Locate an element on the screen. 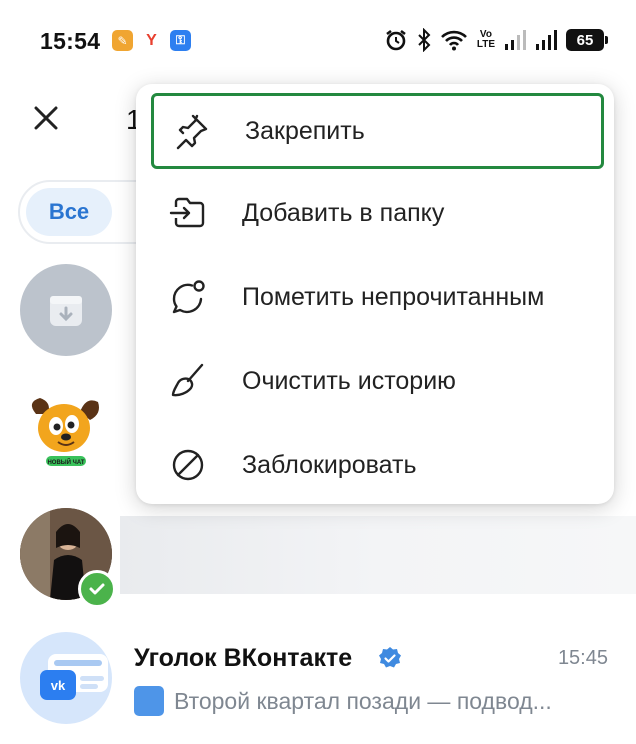 The width and height of the screenshot is (636, 744). online-check-badge is located at coordinates (97, 589).